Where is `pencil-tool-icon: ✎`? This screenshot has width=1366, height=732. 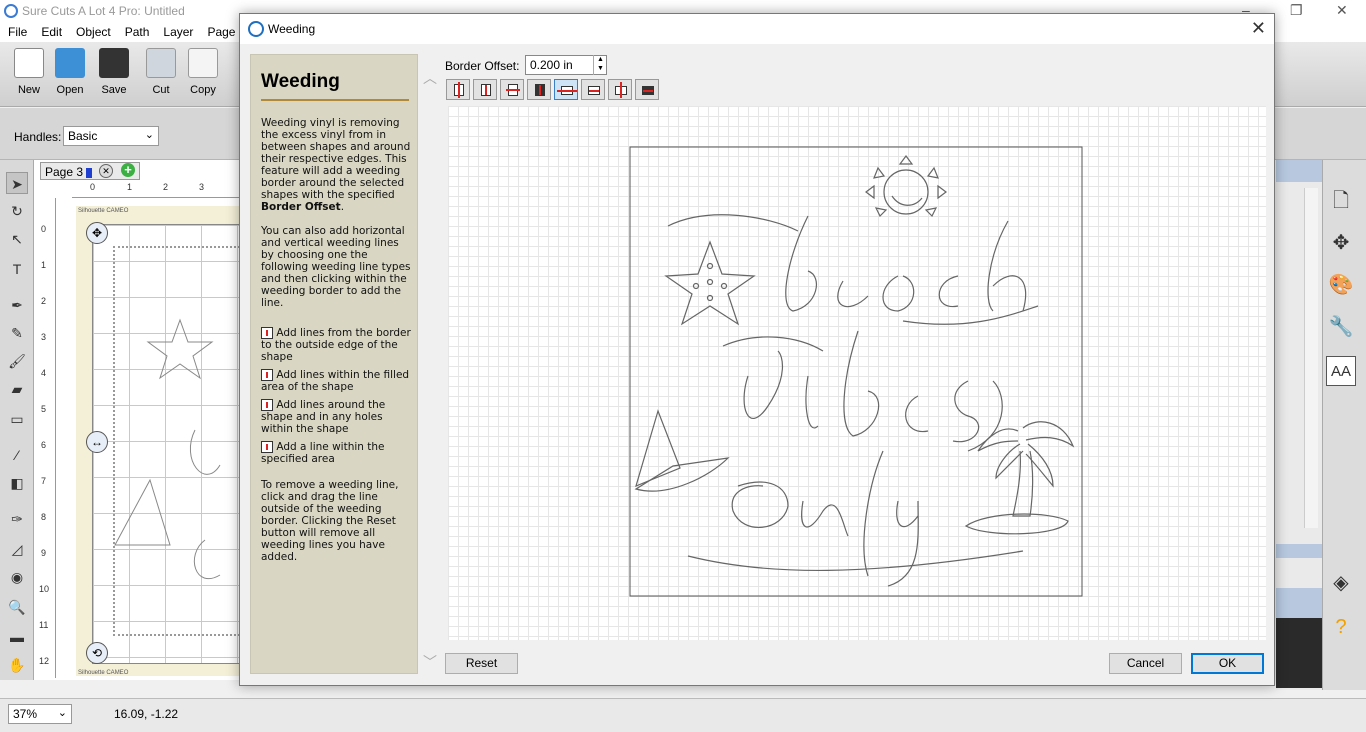 pencil-tool-icon: ✎ is located at coordinates (17, 333).